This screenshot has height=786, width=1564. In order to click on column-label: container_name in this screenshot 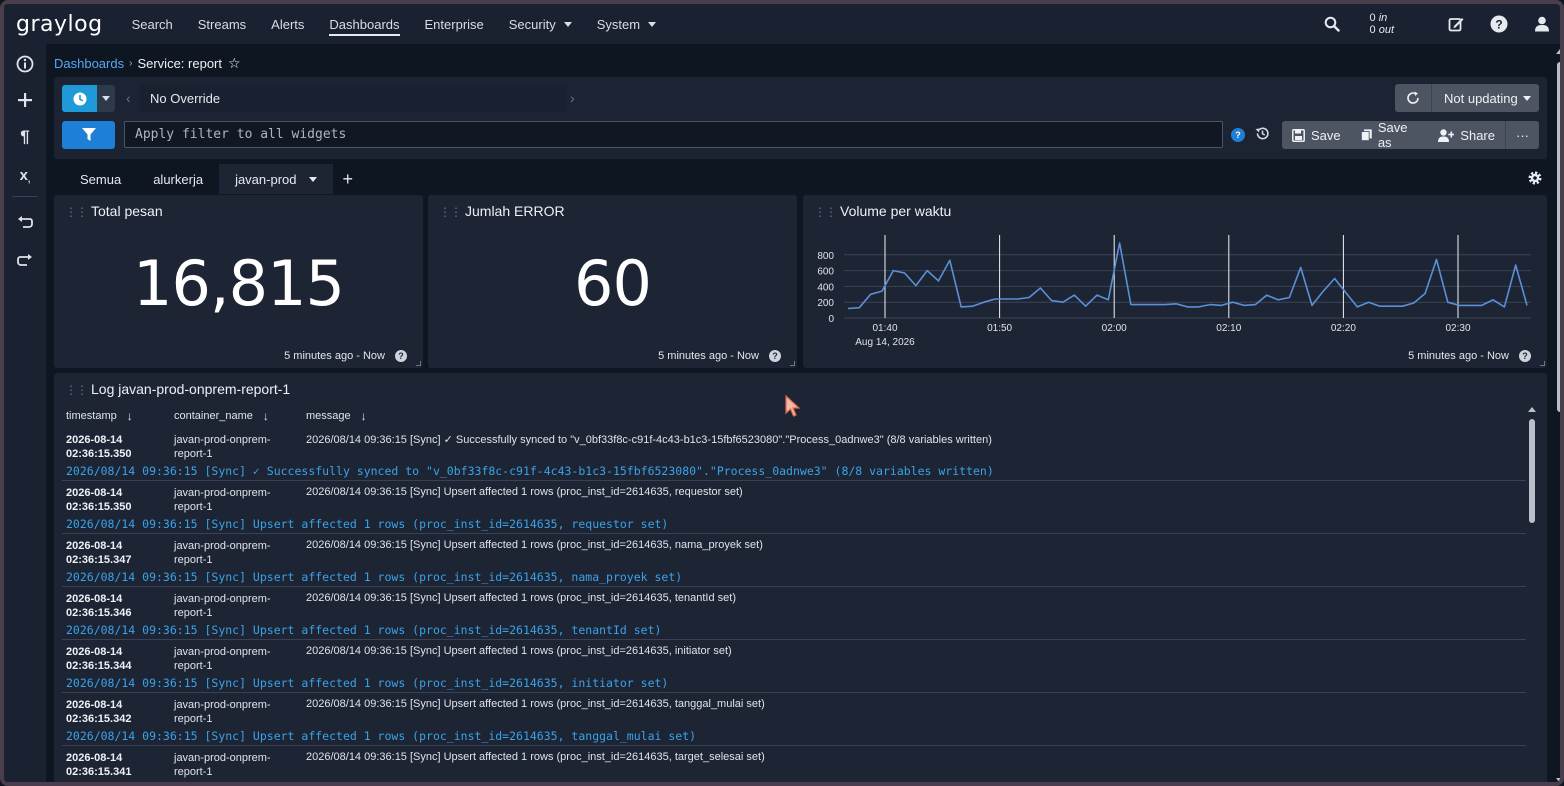, I will do `click(213, 416)`.